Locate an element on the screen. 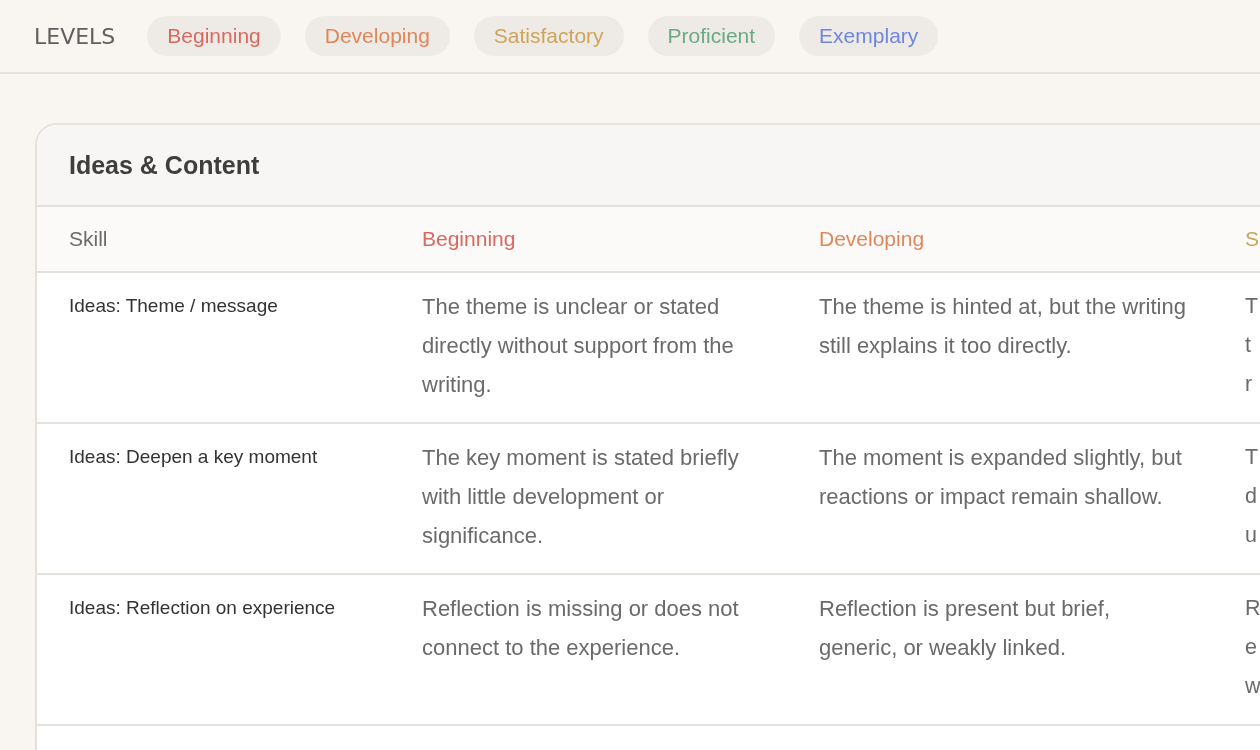 The width and height of the screenshot is (1260, 750). table-cell-text: Reflection is present but brief, generic, or weakly linked. is located at coordinates (965, 628).